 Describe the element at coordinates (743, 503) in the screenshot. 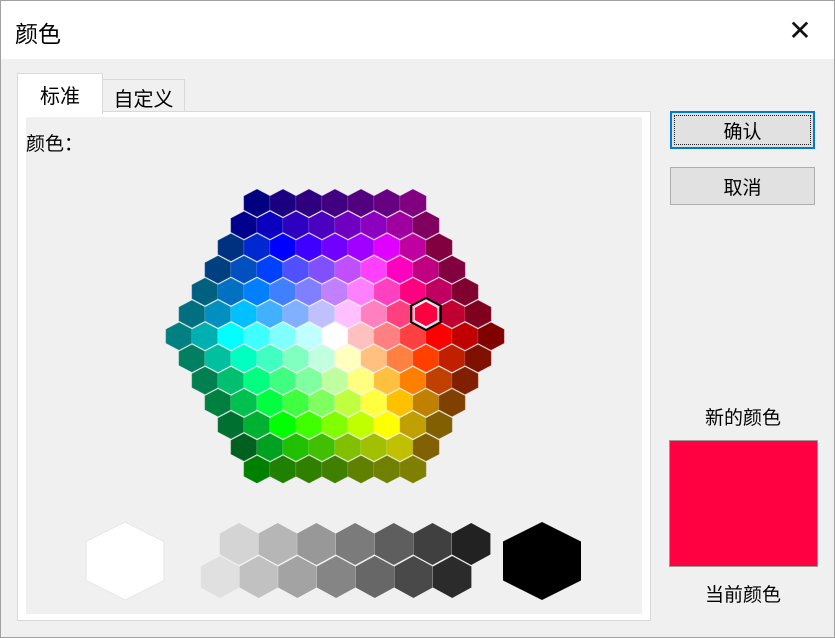

I see `color-preview-swatch` at that location.